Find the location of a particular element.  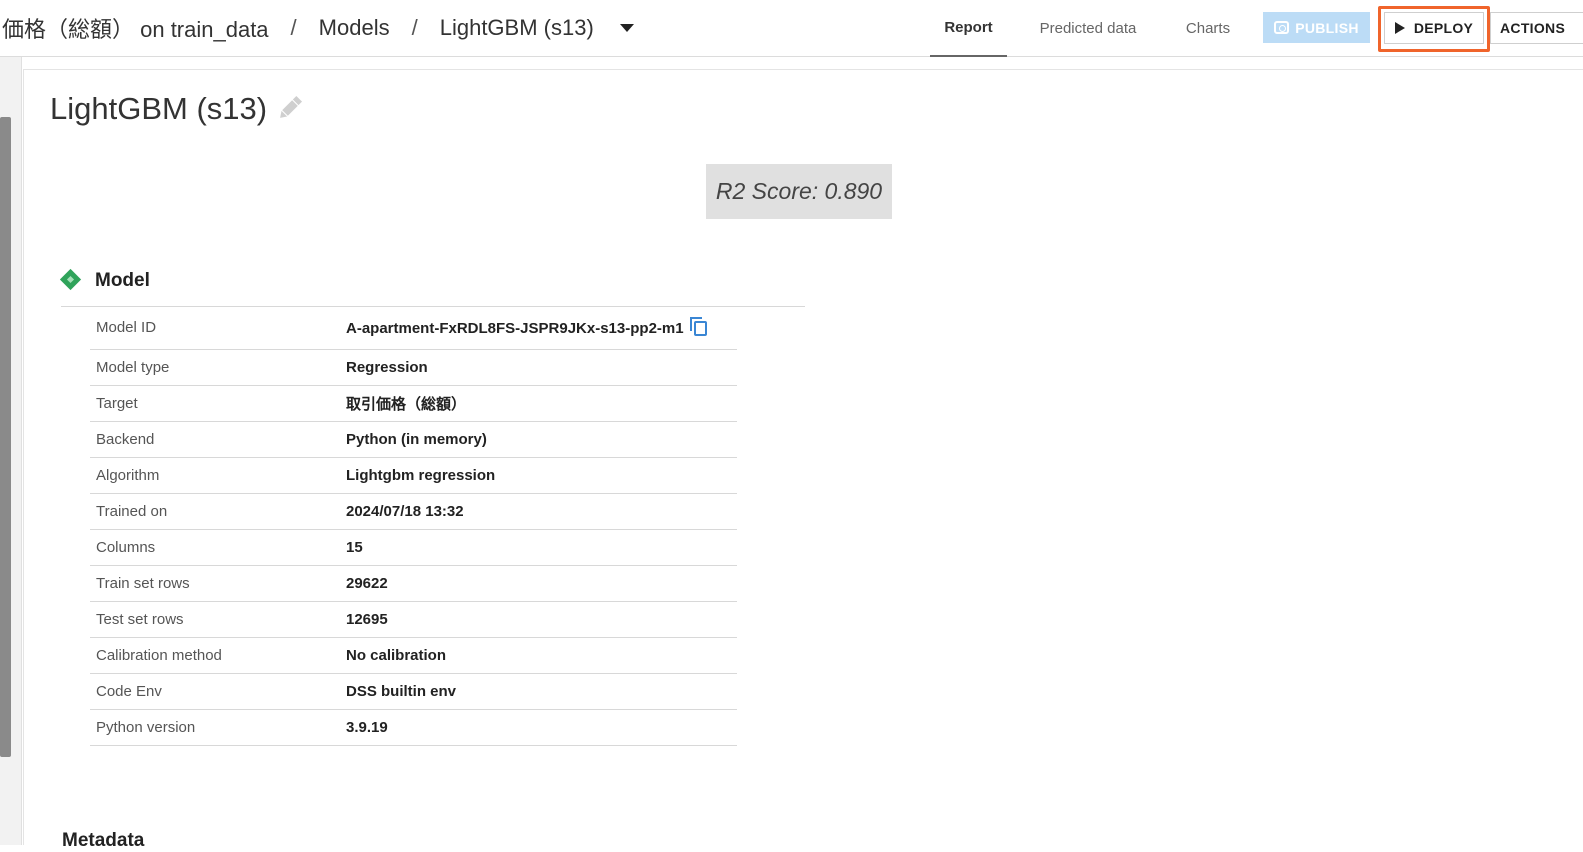

property-key: Code Env is located at coordinates (216, 691).